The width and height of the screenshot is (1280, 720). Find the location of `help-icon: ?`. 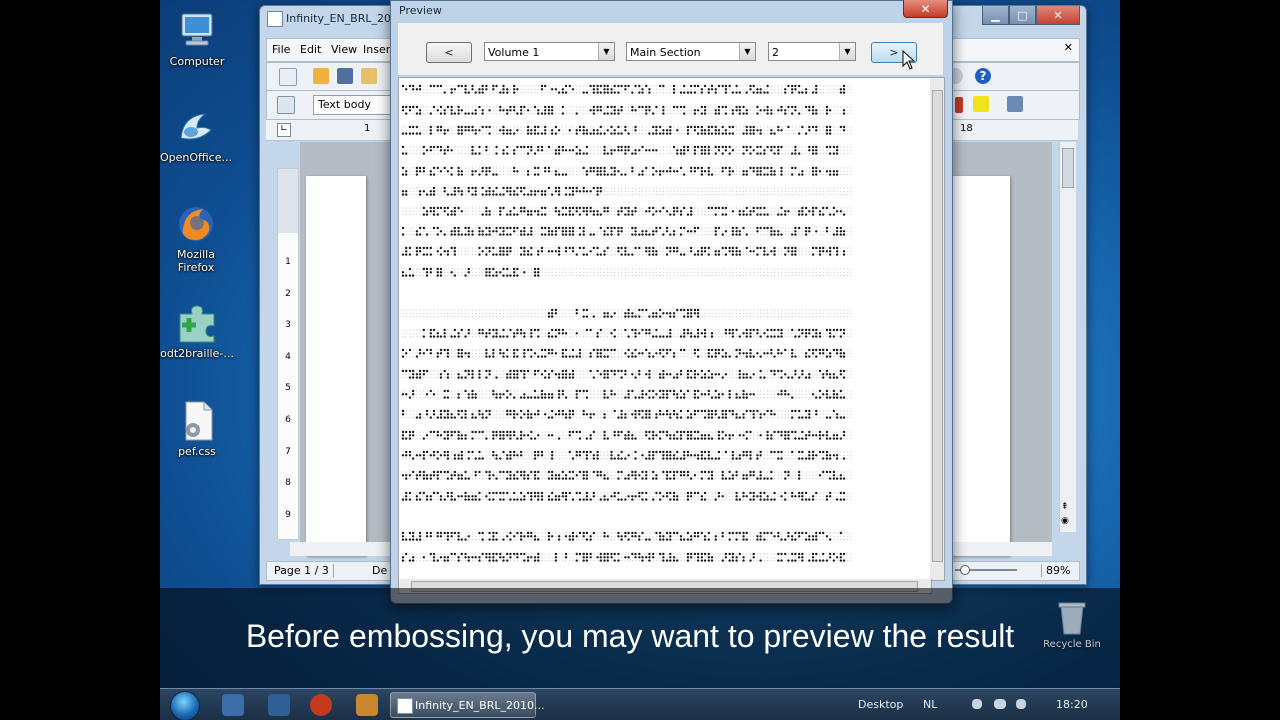

help-icon: ? is located at coordinates (983, 76).